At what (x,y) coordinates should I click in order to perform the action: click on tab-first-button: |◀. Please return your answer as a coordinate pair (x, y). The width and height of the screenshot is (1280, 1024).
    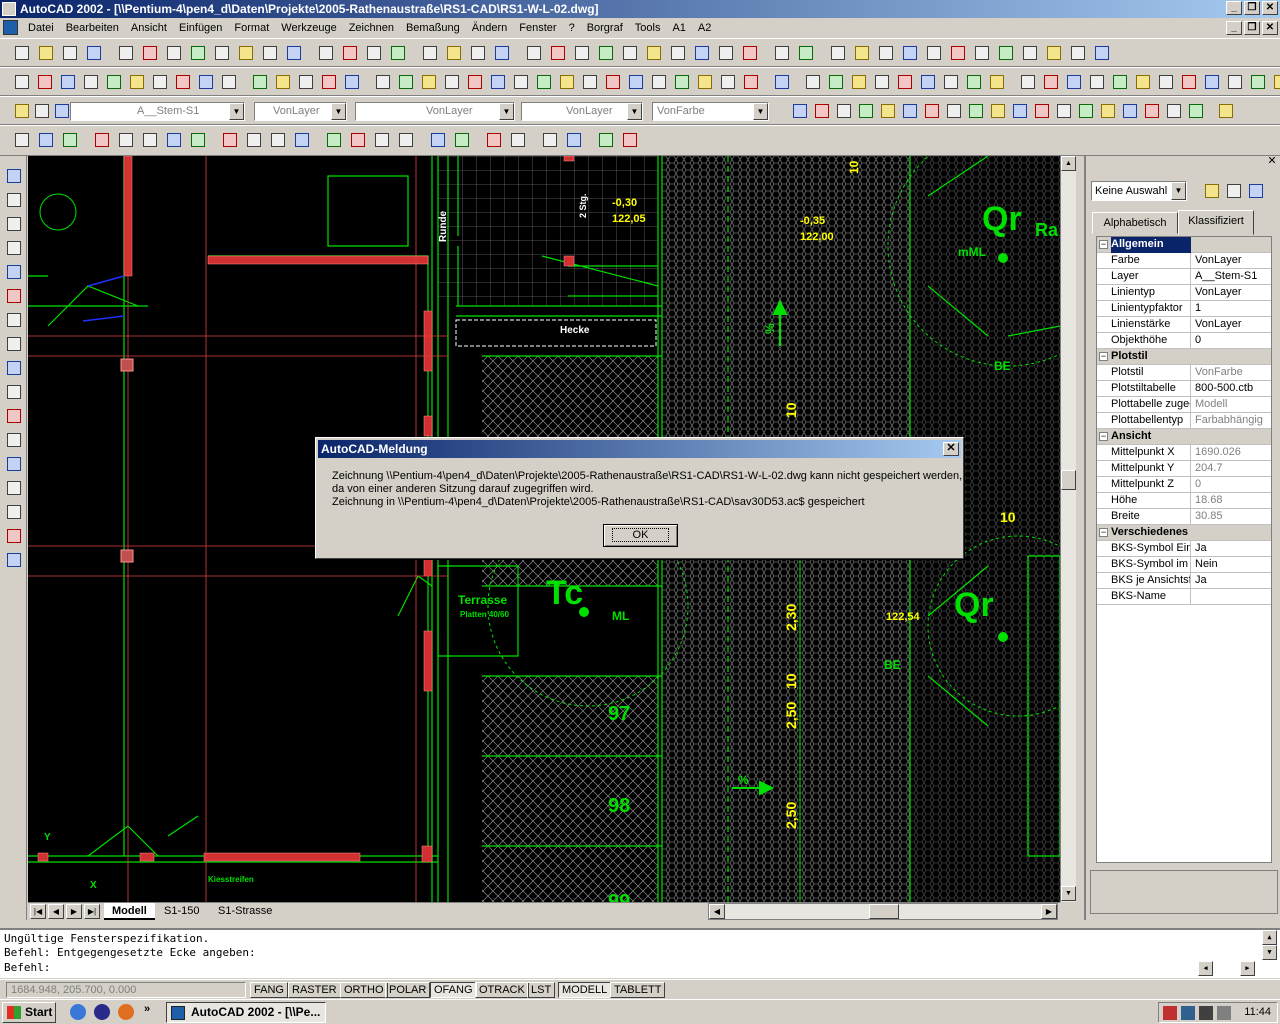
    Looking at the image, I should click on (38, 911).